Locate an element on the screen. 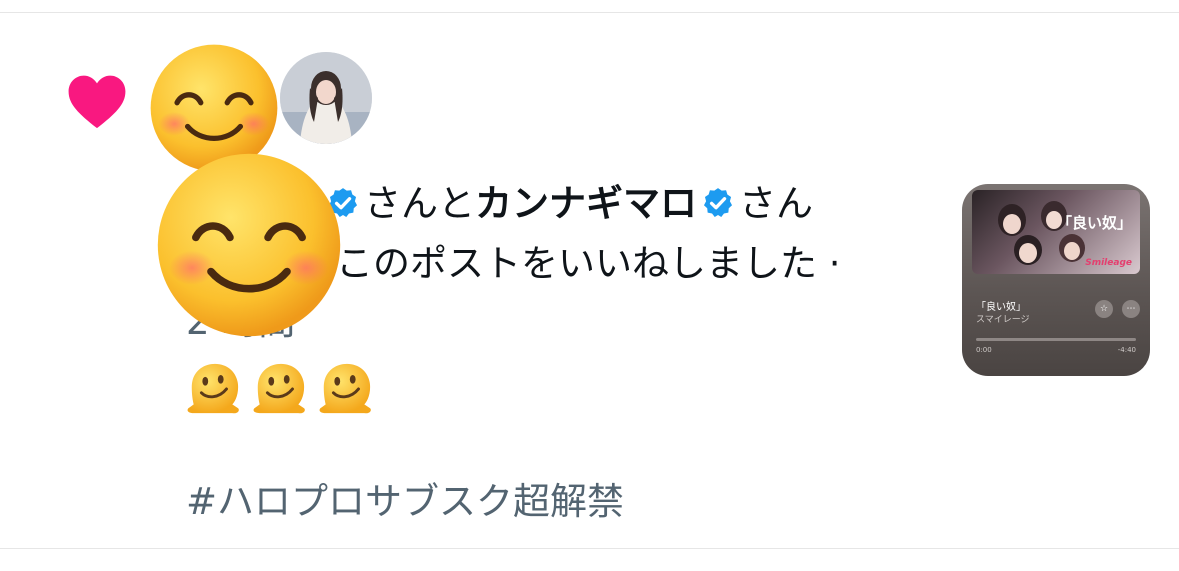 Image resolution: width=1179 pixels, height=571 pixels. notification-text-2: さん is located at coordinates (776, 203).